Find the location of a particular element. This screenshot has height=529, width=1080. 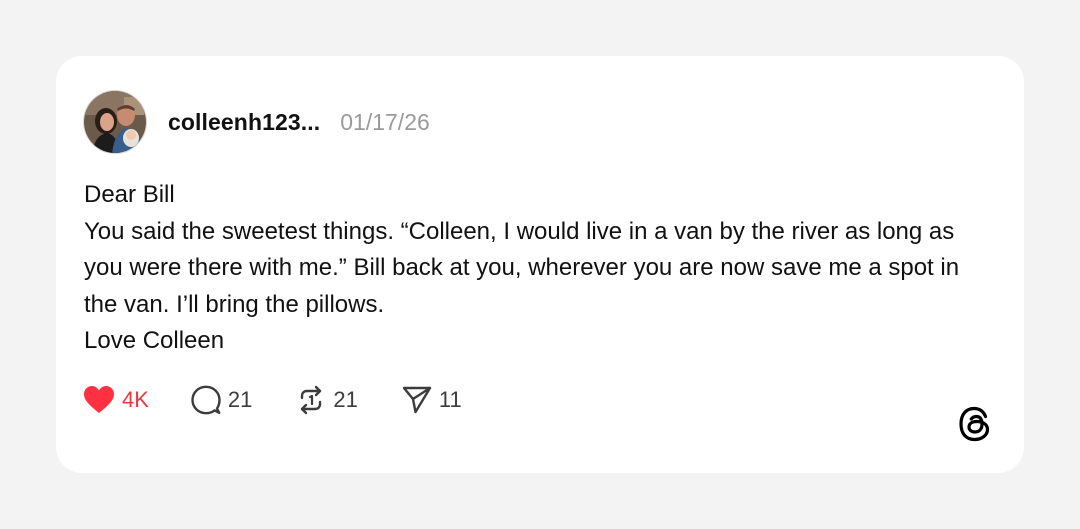

share-count: 11 is located at coordinates (450, 399).